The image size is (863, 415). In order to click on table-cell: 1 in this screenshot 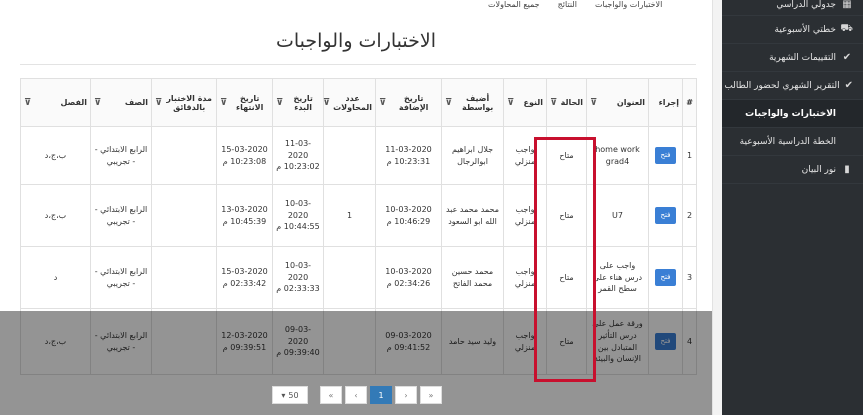, I will do `click(349, 215)`.